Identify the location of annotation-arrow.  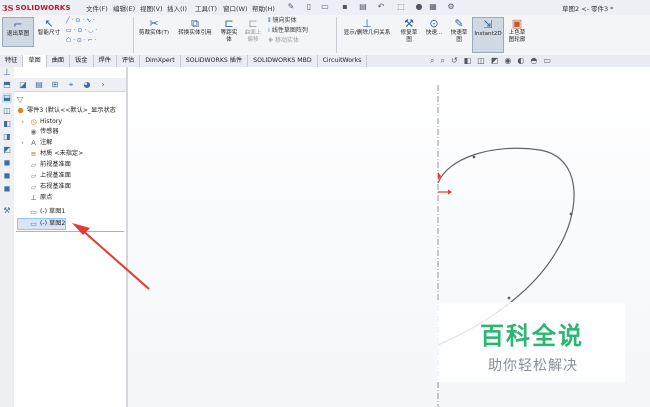
(115, 259).